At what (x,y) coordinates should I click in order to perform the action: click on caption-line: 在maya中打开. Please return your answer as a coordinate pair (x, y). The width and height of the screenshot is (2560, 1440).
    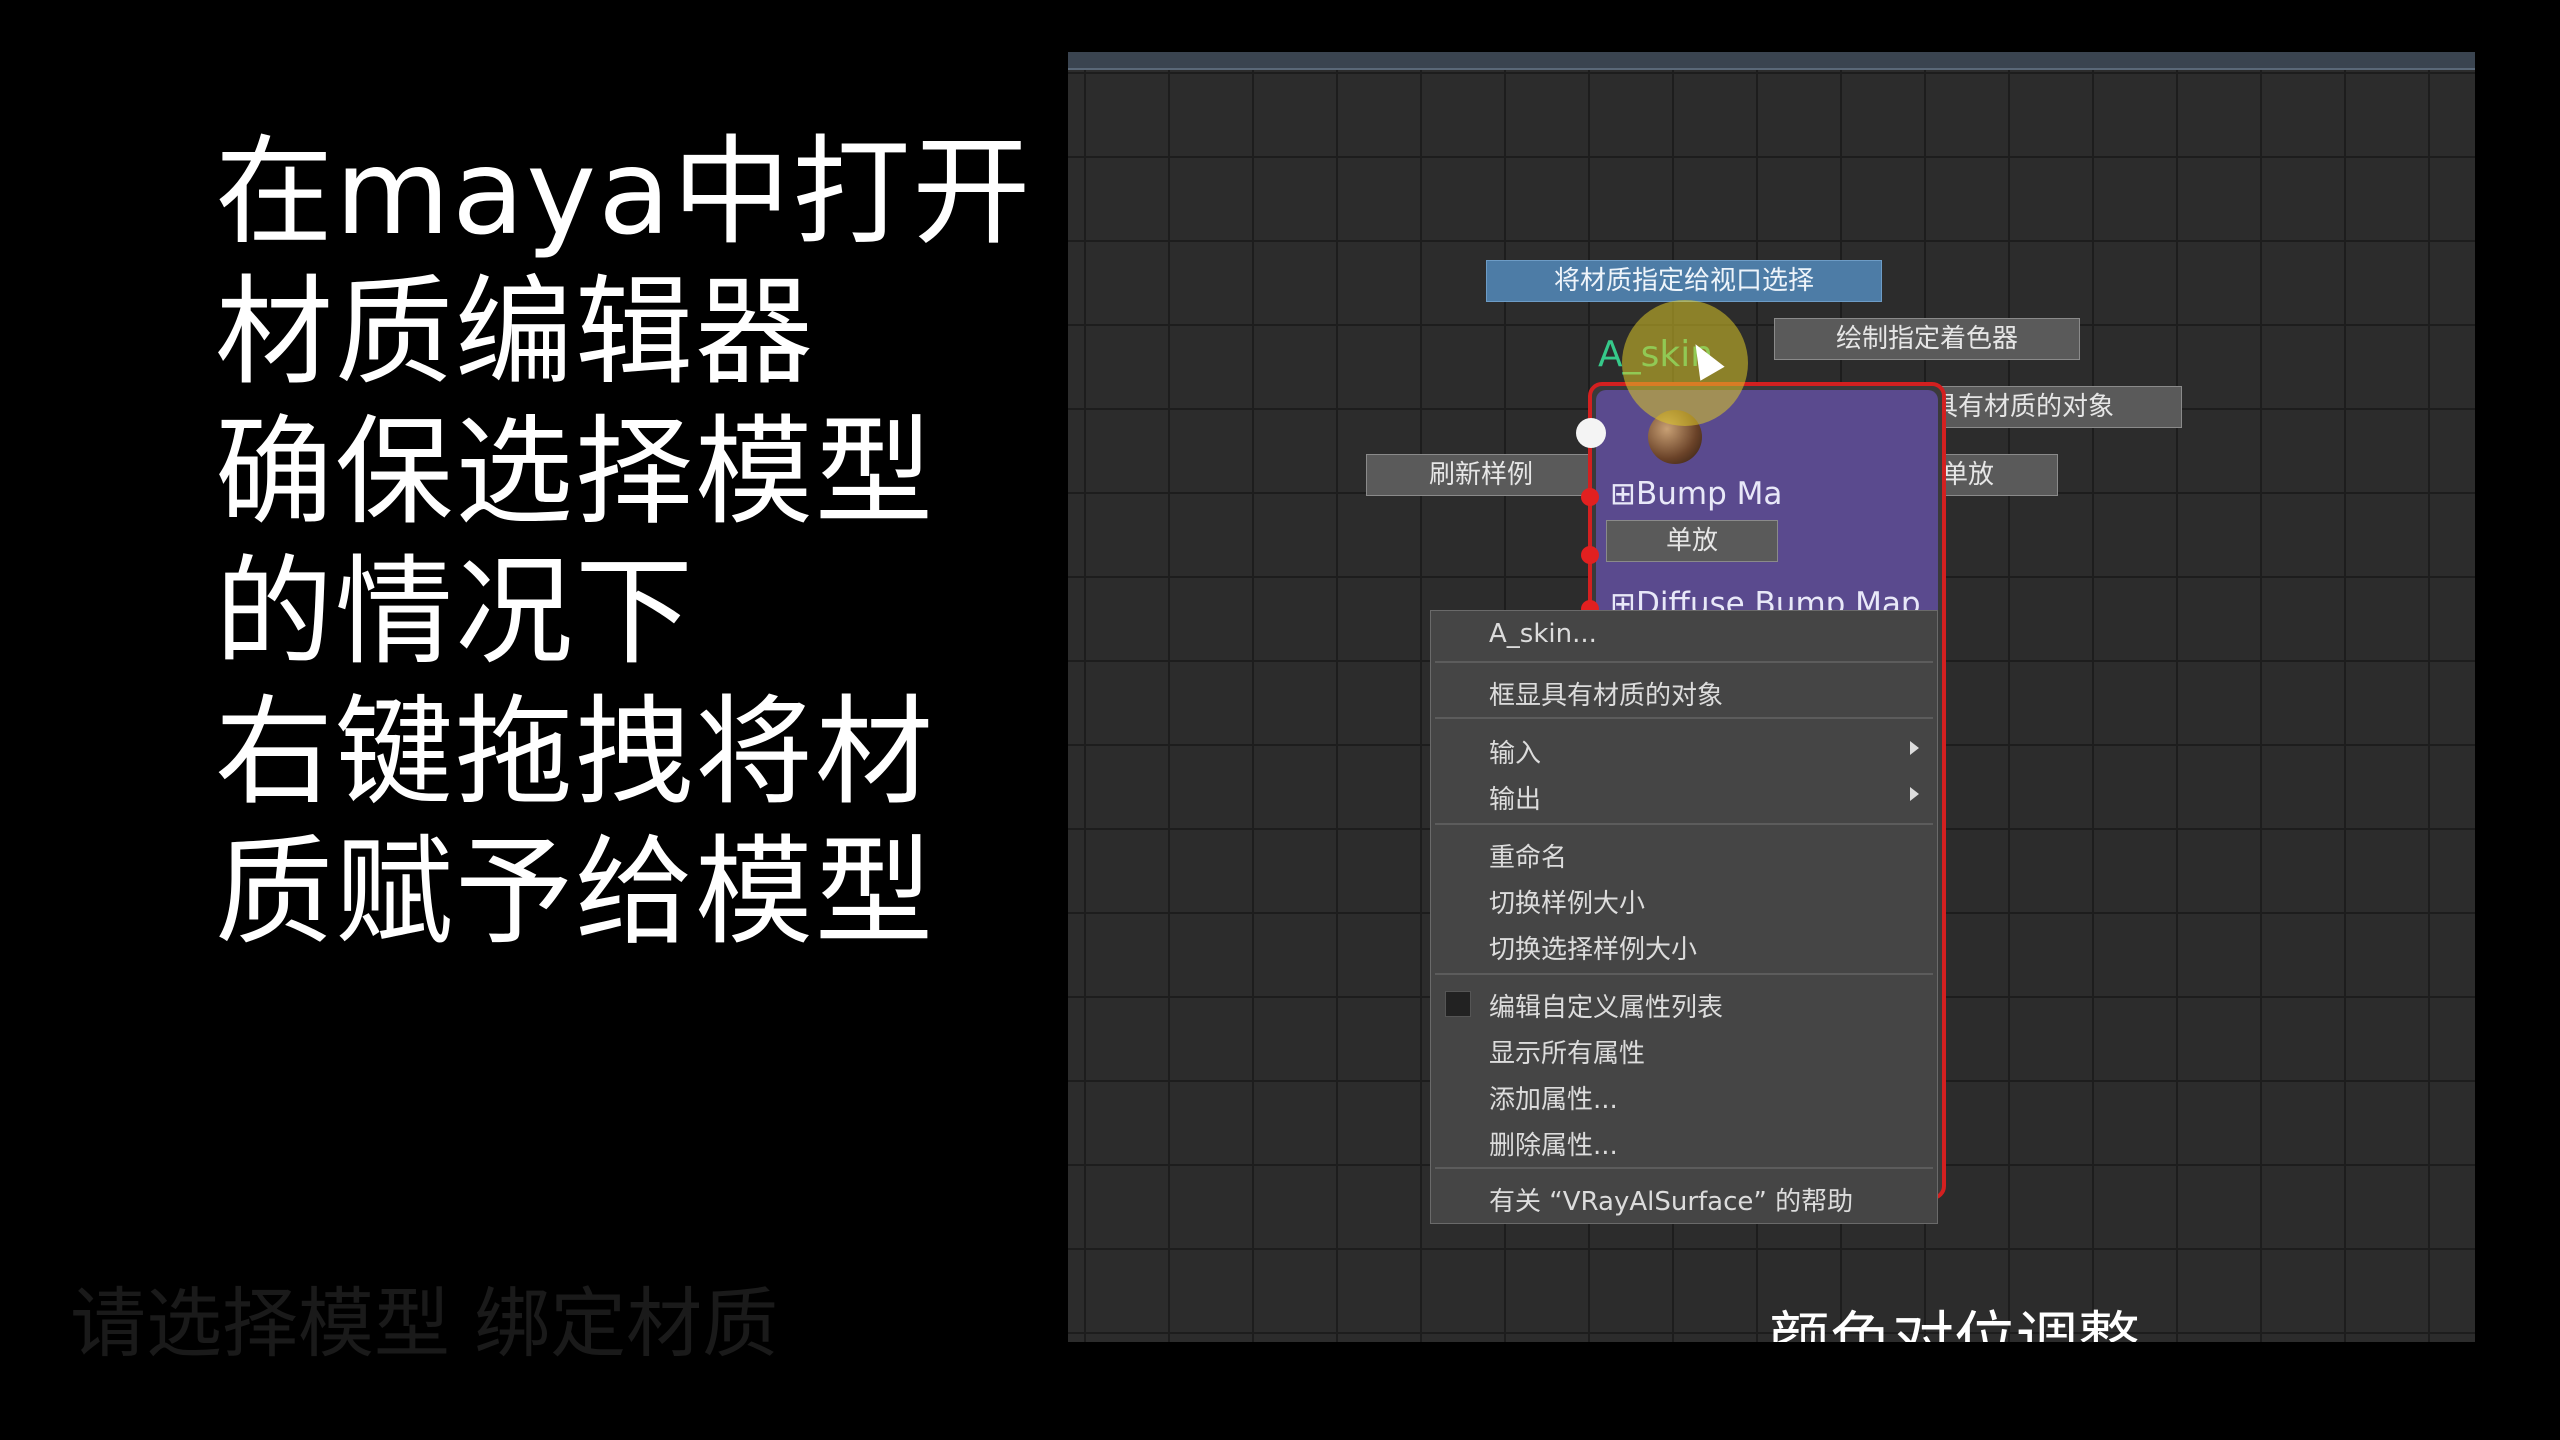
    Looking at the image, I should click on (624, 192).